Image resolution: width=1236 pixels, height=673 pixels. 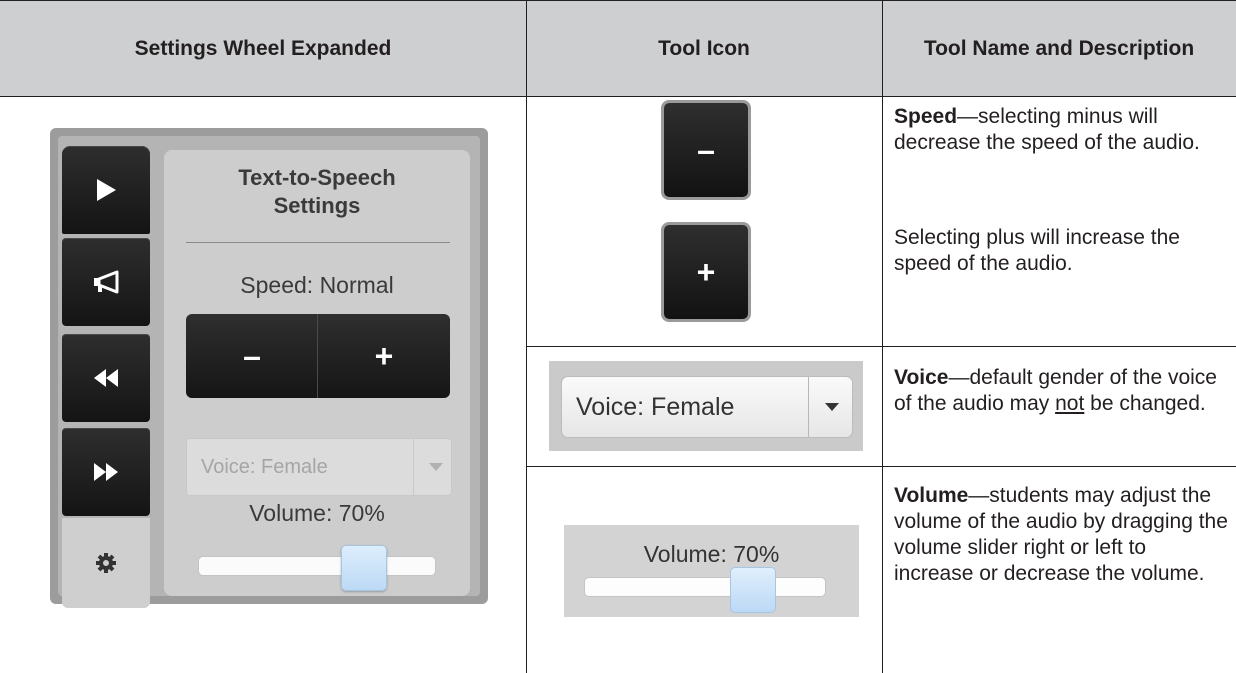 What do you see at coordinates (926, 116) in the screenshot?
I see `tool-name: Speed` at bounding box center [926, 116].